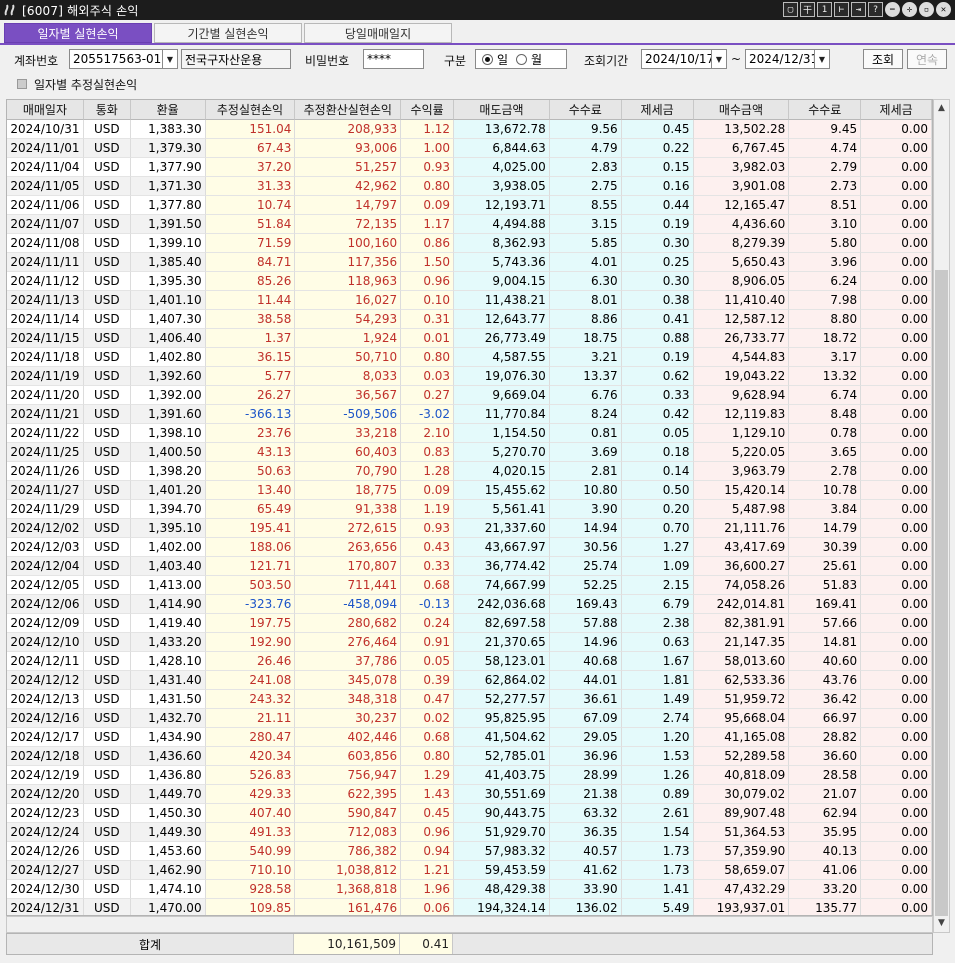 The height and width of the screenshot is (963, 955). Describe the element at coordinates (741, 851) in the screenshot. I see `cell-buy-amount: 57,359.90` at that location.